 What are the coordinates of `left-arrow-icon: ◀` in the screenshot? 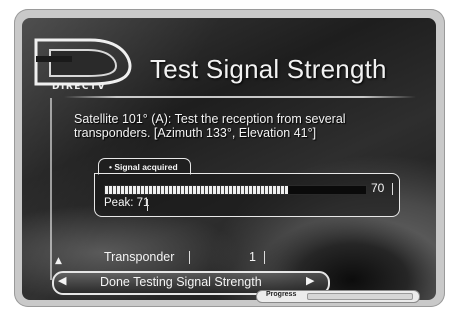 It's located at (62, 280).